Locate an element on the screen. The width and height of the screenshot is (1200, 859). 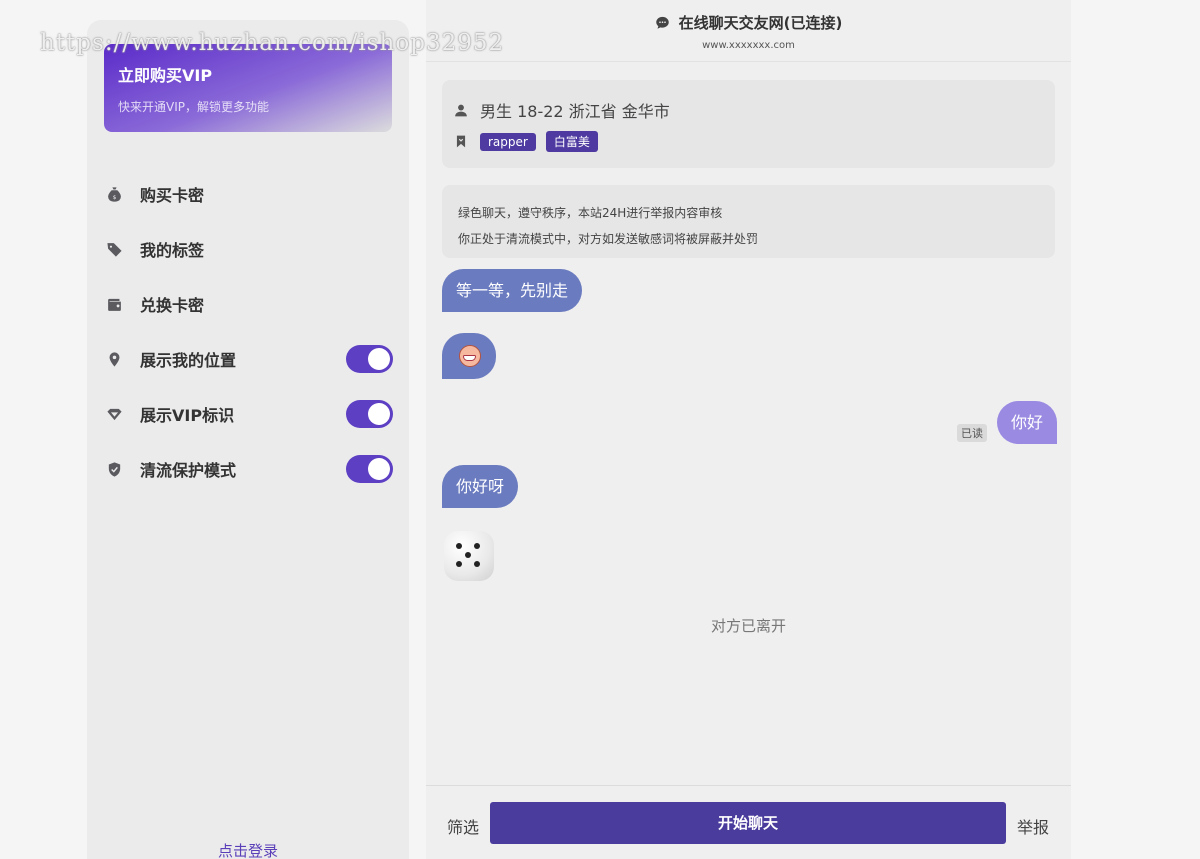
watermark: https://www.huzhan.com/ishop32952 is located at coordinates (272, 43).